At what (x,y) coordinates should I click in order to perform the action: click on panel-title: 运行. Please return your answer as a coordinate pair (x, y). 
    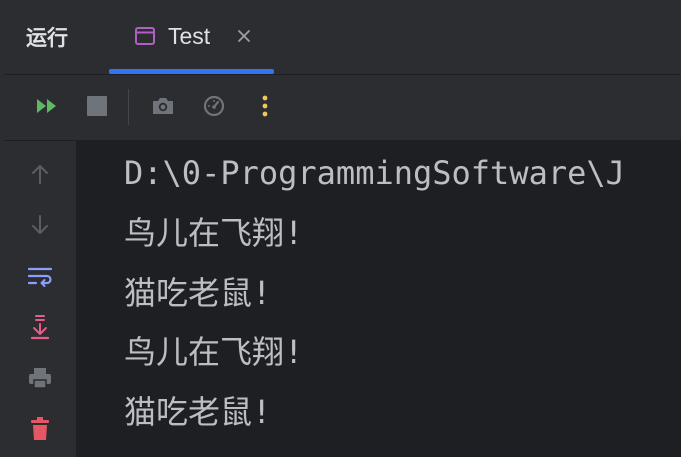
    Looking at the image, I should click on (47, 38).